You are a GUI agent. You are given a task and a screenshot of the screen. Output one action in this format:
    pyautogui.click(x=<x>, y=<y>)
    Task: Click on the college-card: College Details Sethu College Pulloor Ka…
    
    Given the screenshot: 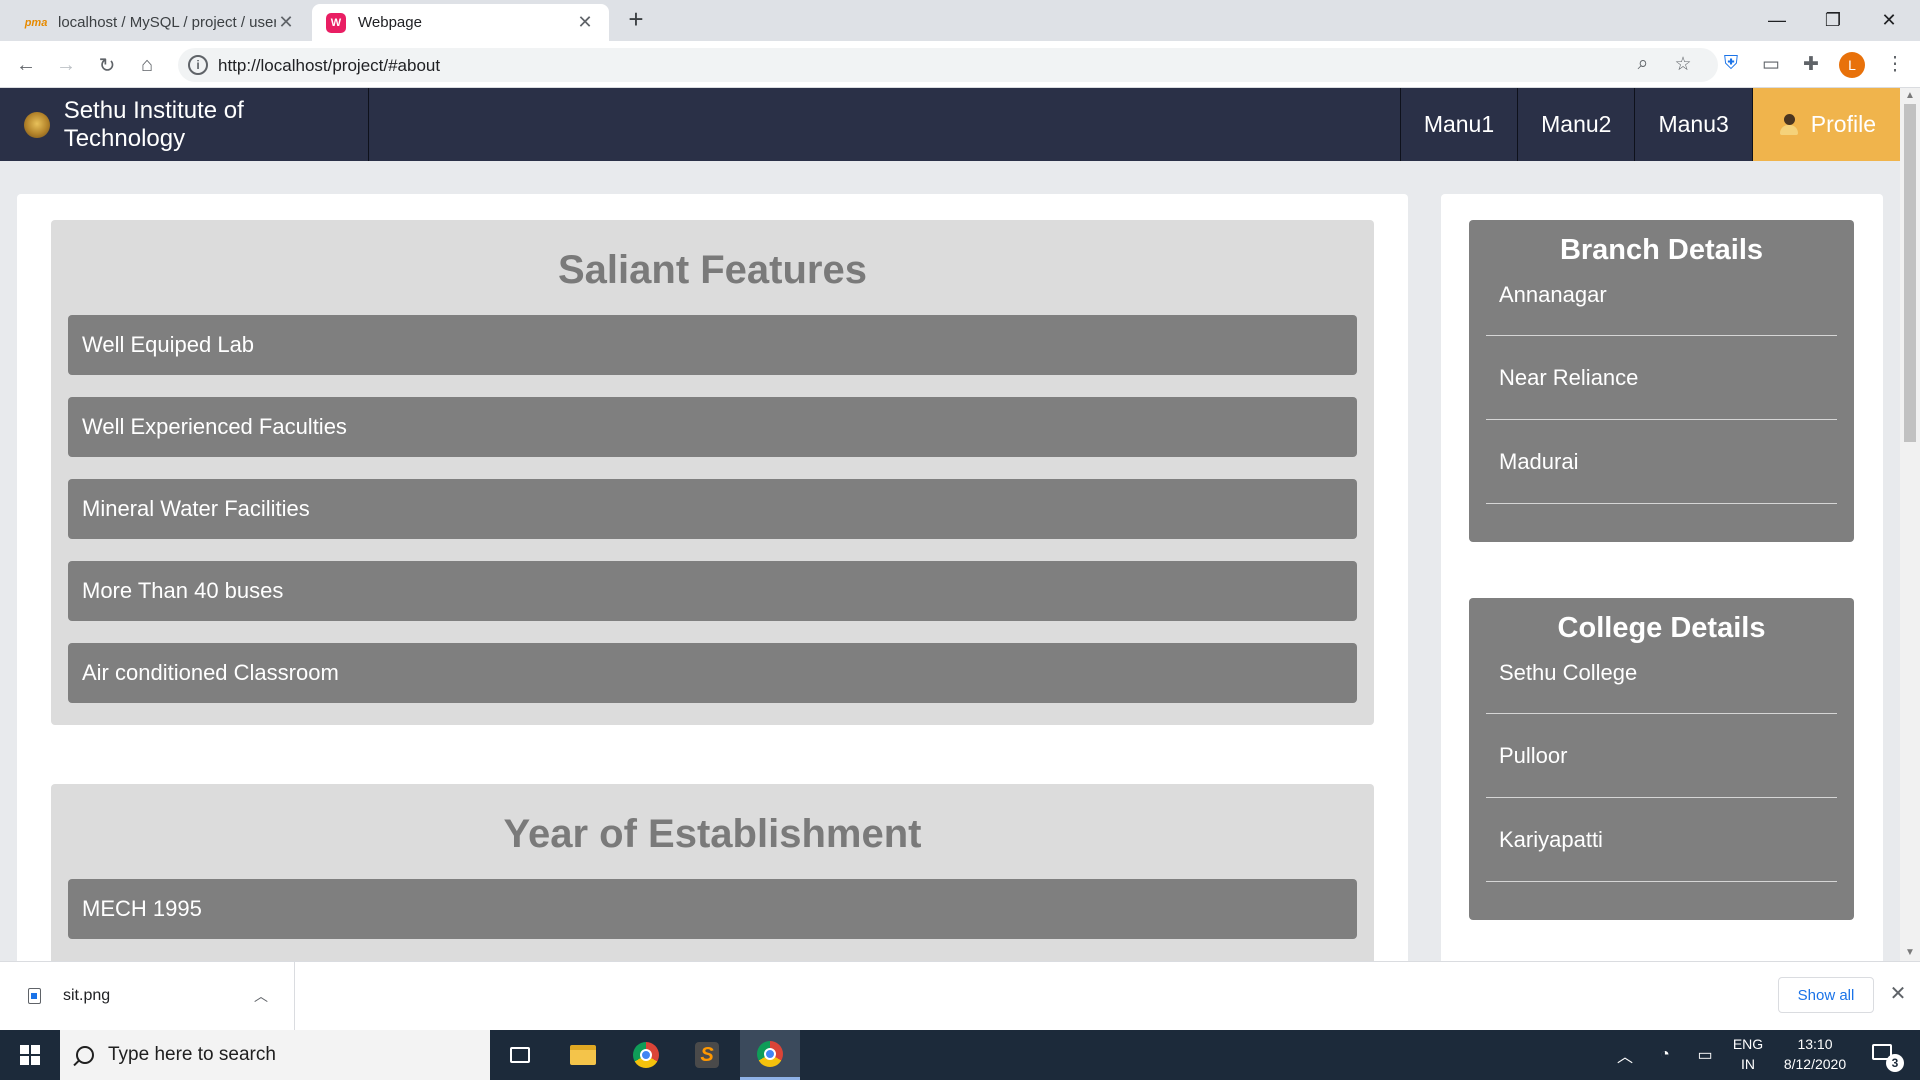 What is the action you would take?
    pyautogui.click(x=1661, y=759)
    